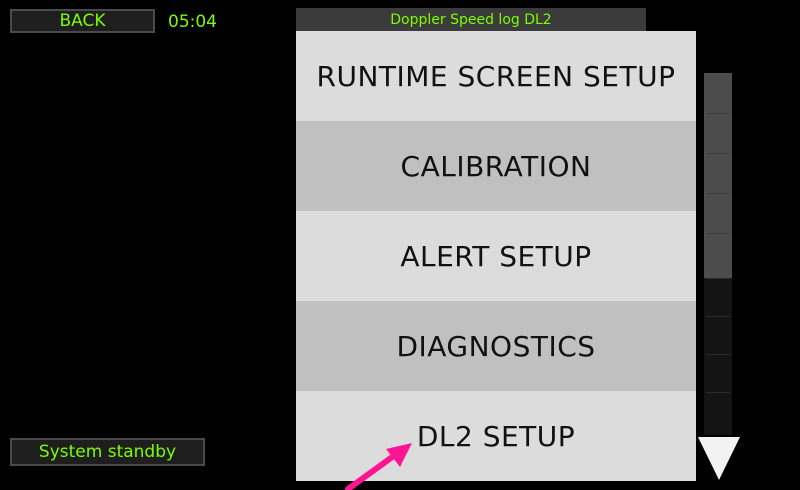  I want to click on back-button: BACK, so click(82, 21).